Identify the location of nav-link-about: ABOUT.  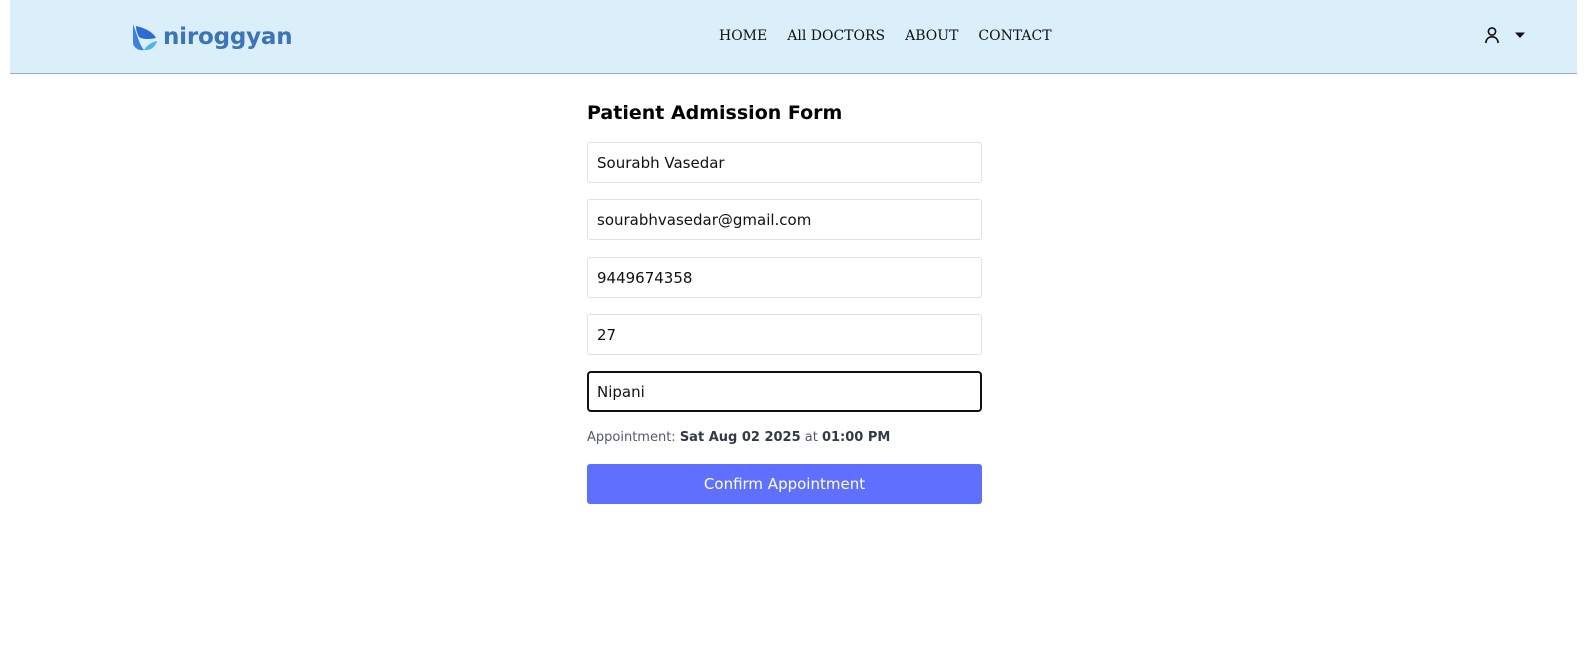
(931, 36).